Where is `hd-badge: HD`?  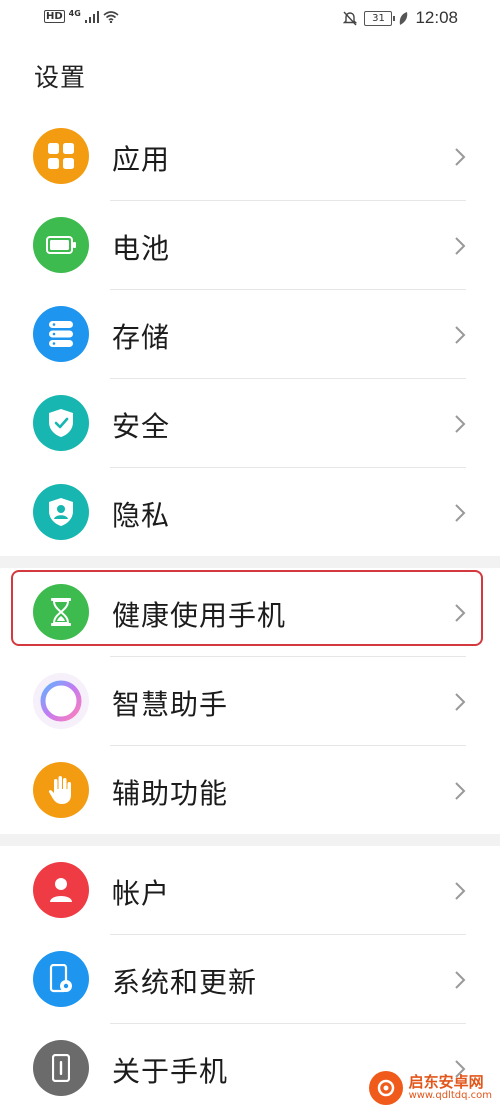 hd-badge: HD is located at coordinates (54, 16).